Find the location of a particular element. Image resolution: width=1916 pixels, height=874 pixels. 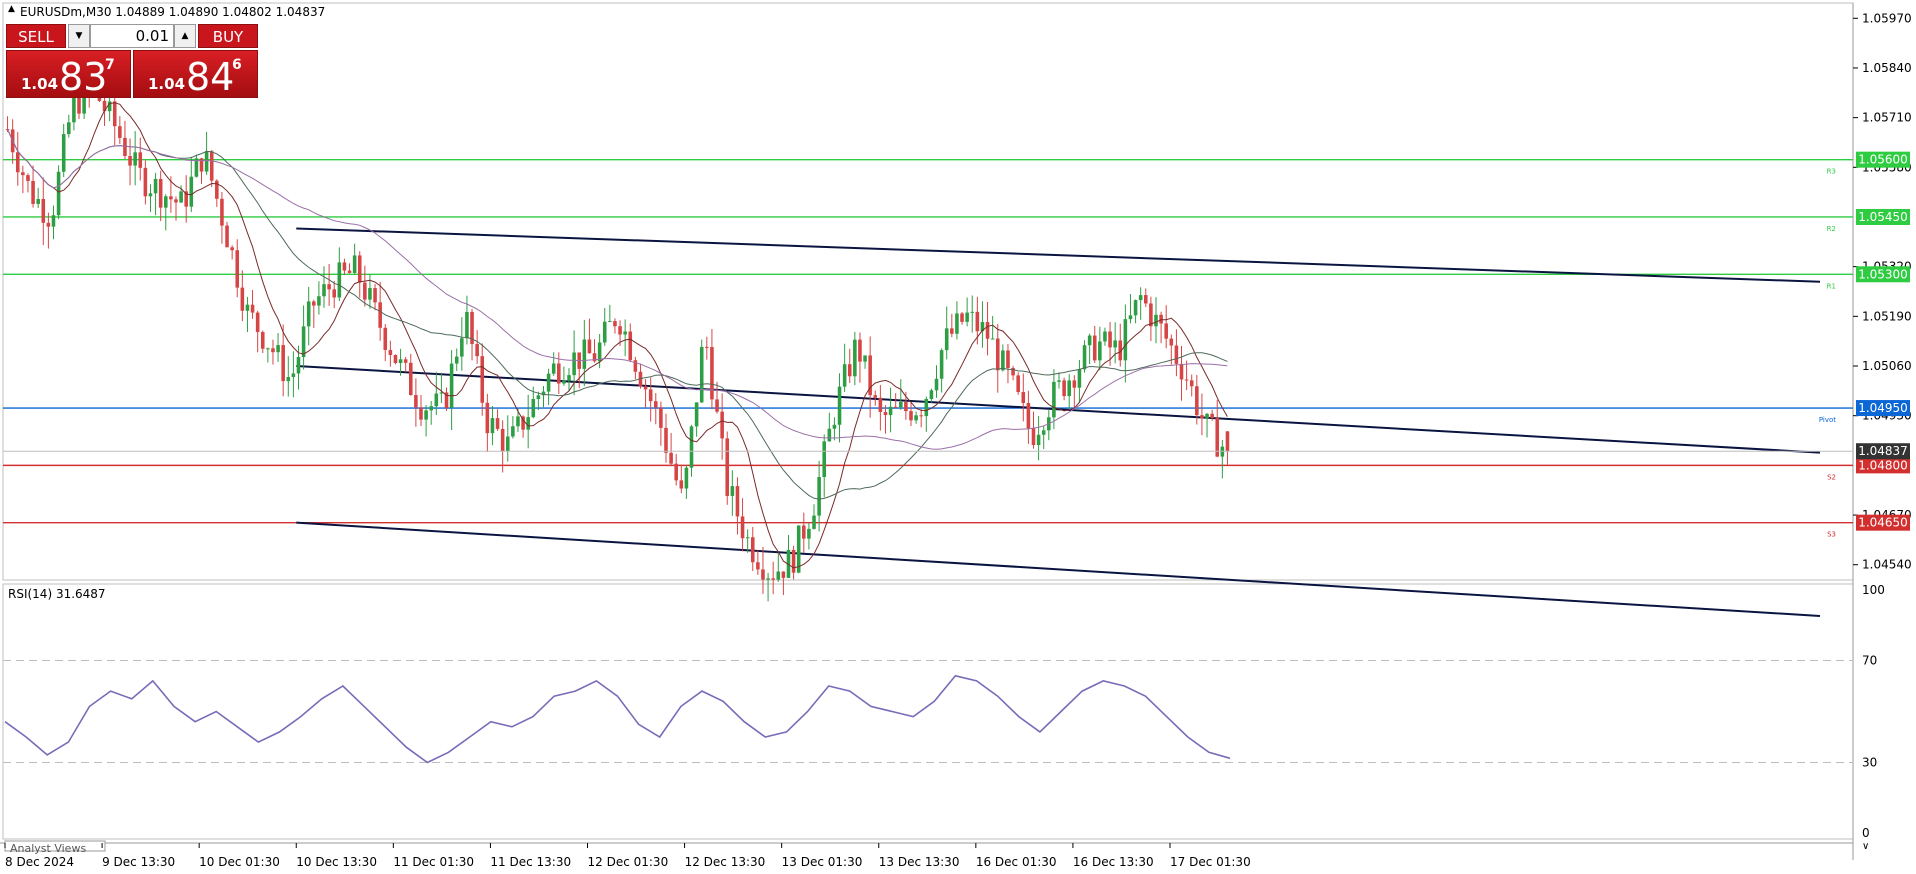

lot-decrease-button: ▼ is located at coordinates (79, 36).